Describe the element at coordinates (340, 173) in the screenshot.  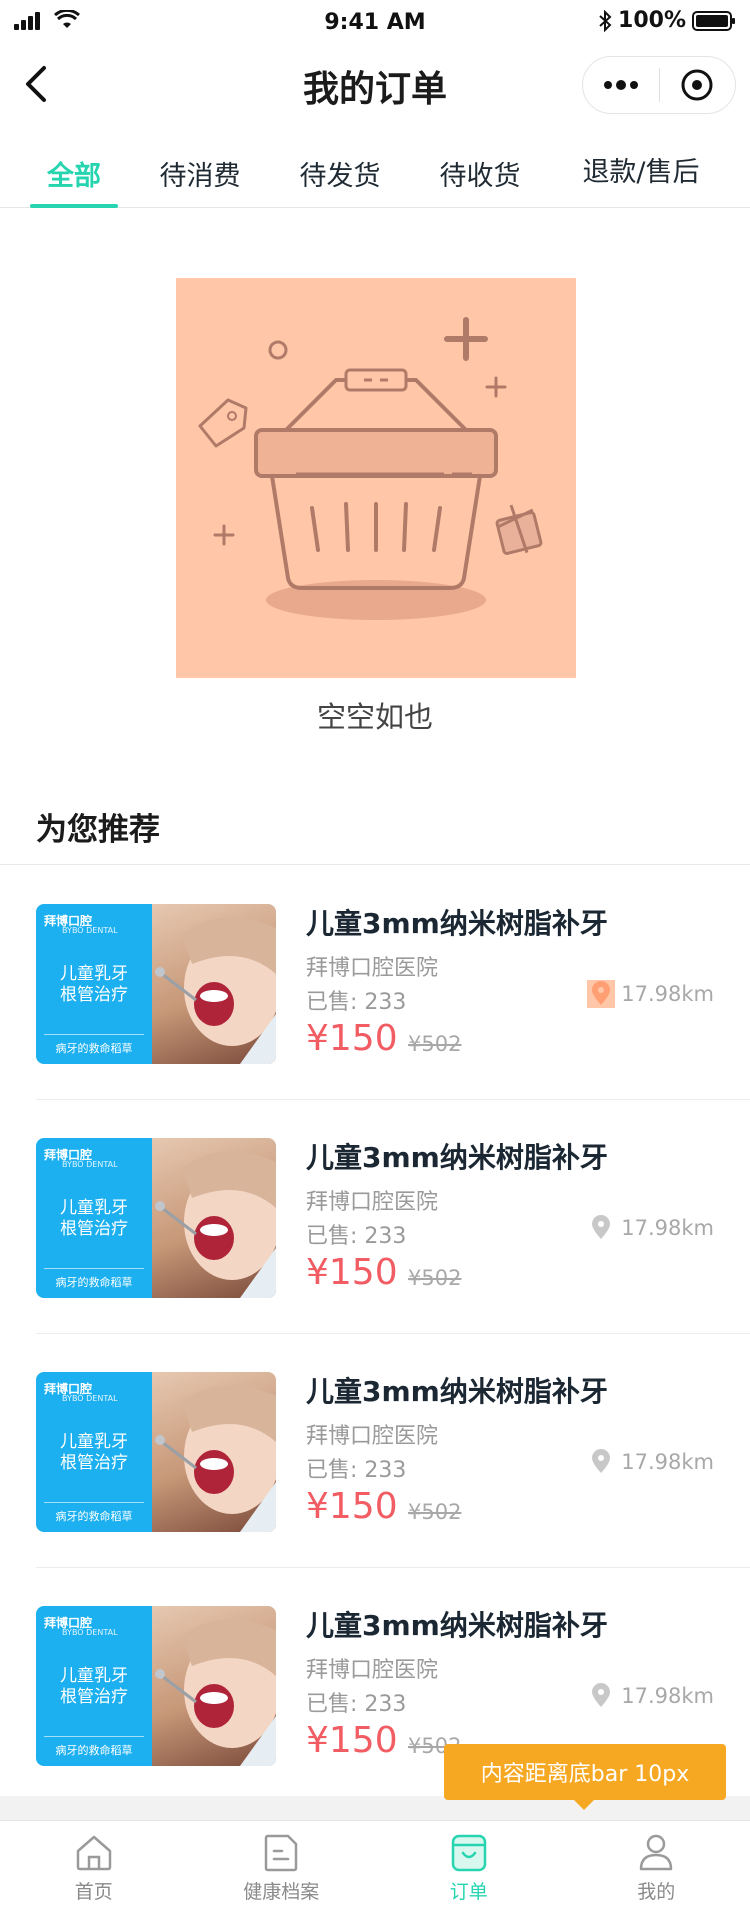
I see `tab-to-ship: 待发货` at that location.